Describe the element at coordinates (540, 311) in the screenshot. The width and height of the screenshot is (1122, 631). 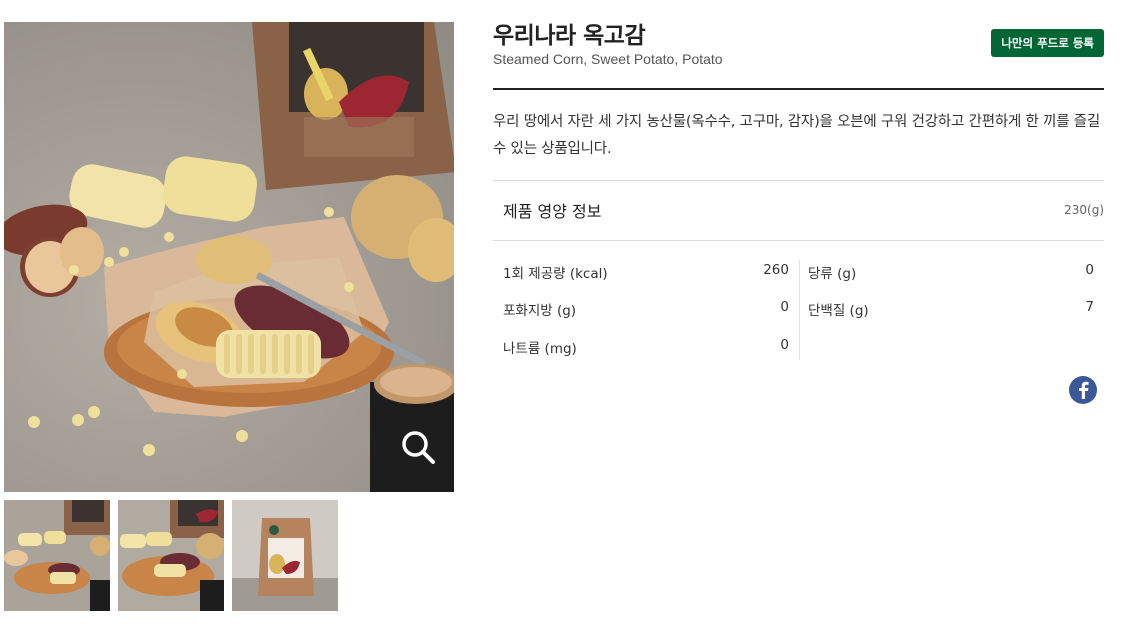
I see `nutrition-label: 포화지방 (g)` at that location.